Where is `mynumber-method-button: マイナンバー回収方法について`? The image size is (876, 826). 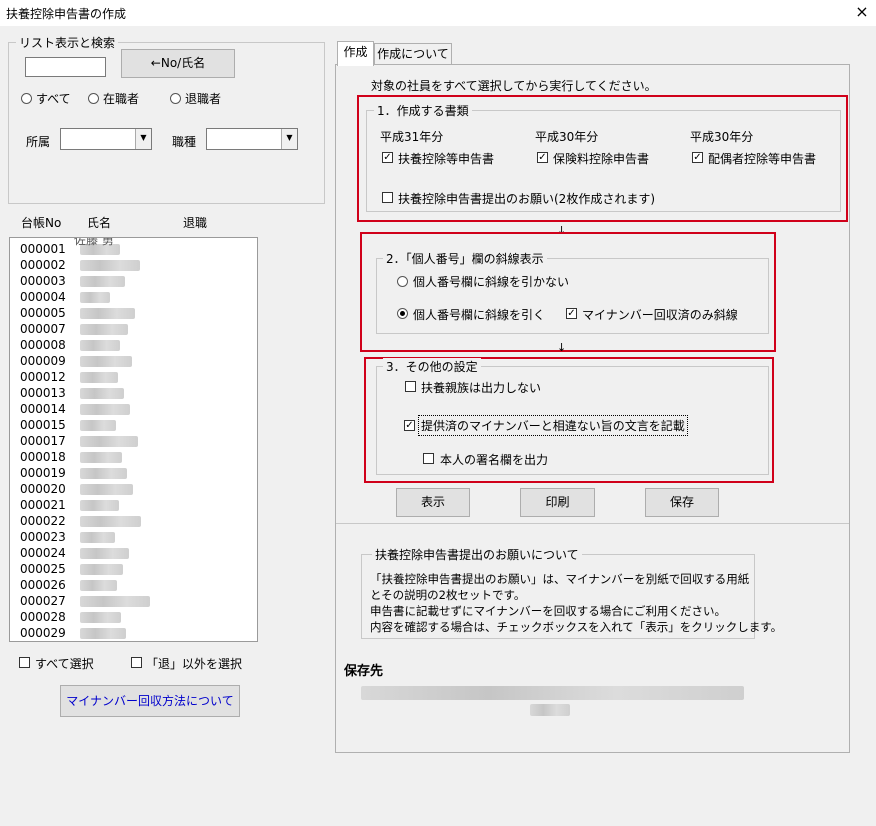
mynumber-method-button: マイナンバー回収方法について is located at coordinates (150, 701).